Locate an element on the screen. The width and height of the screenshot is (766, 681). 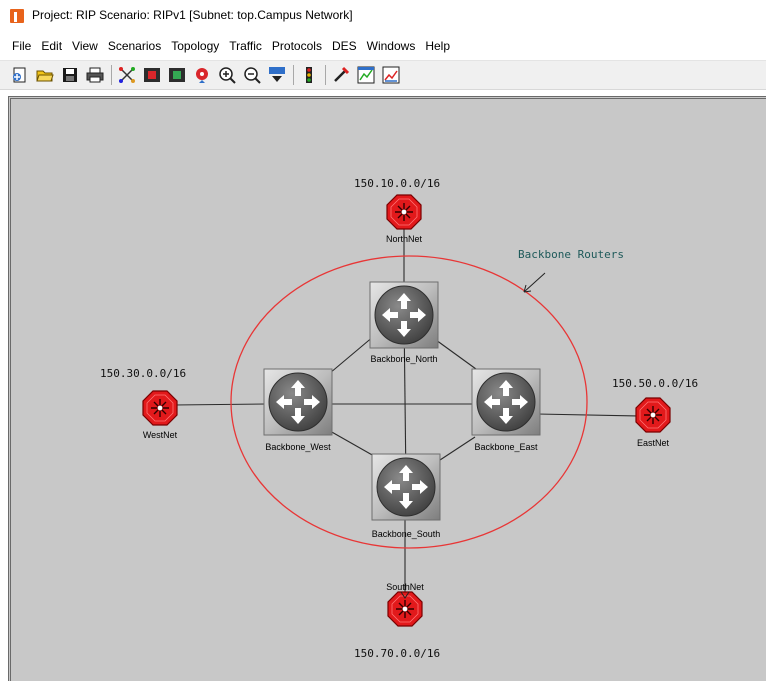
router-label: Backbone_North is located at coordinates (403, 359).